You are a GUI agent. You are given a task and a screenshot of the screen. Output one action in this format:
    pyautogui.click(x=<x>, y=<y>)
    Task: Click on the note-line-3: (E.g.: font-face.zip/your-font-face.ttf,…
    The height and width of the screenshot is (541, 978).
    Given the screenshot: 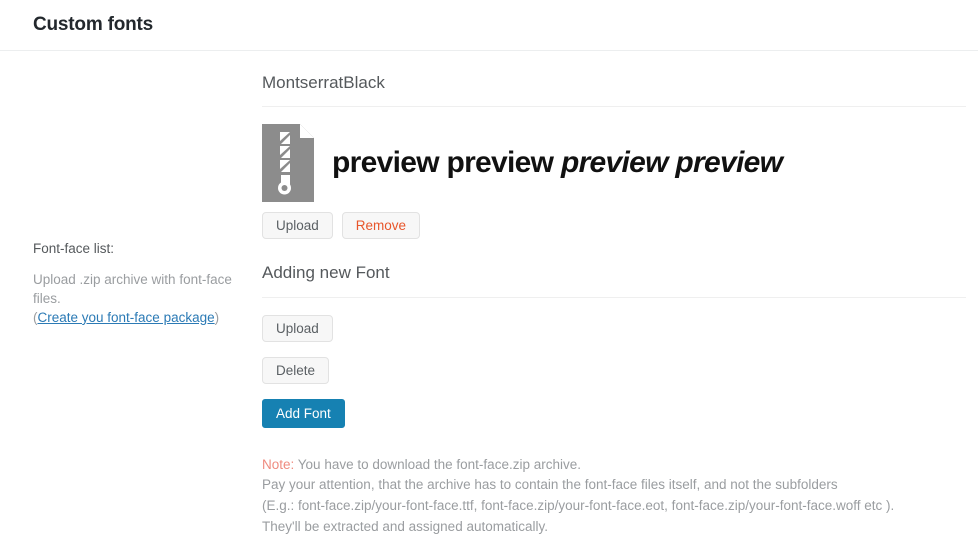 What is the action you would take?
    pyautogui.click(x=578, y=506)
    